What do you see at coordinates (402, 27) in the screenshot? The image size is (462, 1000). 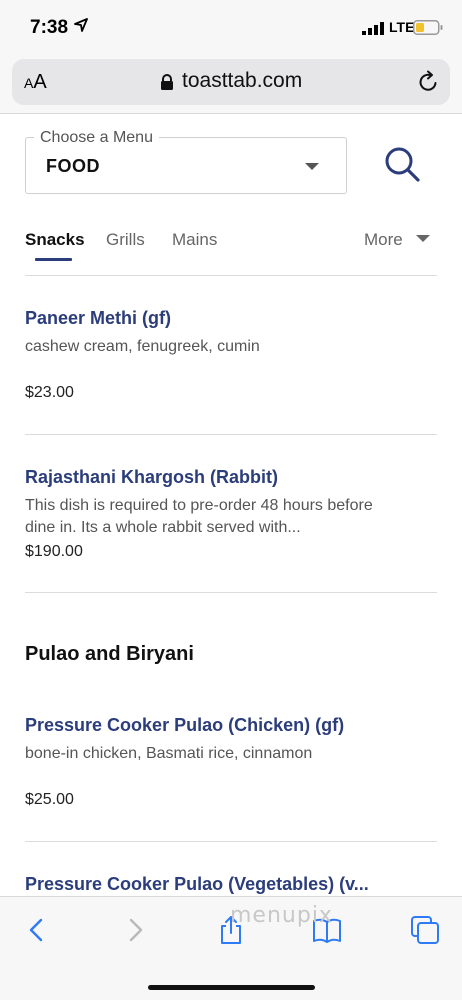 I see `network-label: LTE` at bounding box center [402, 27].